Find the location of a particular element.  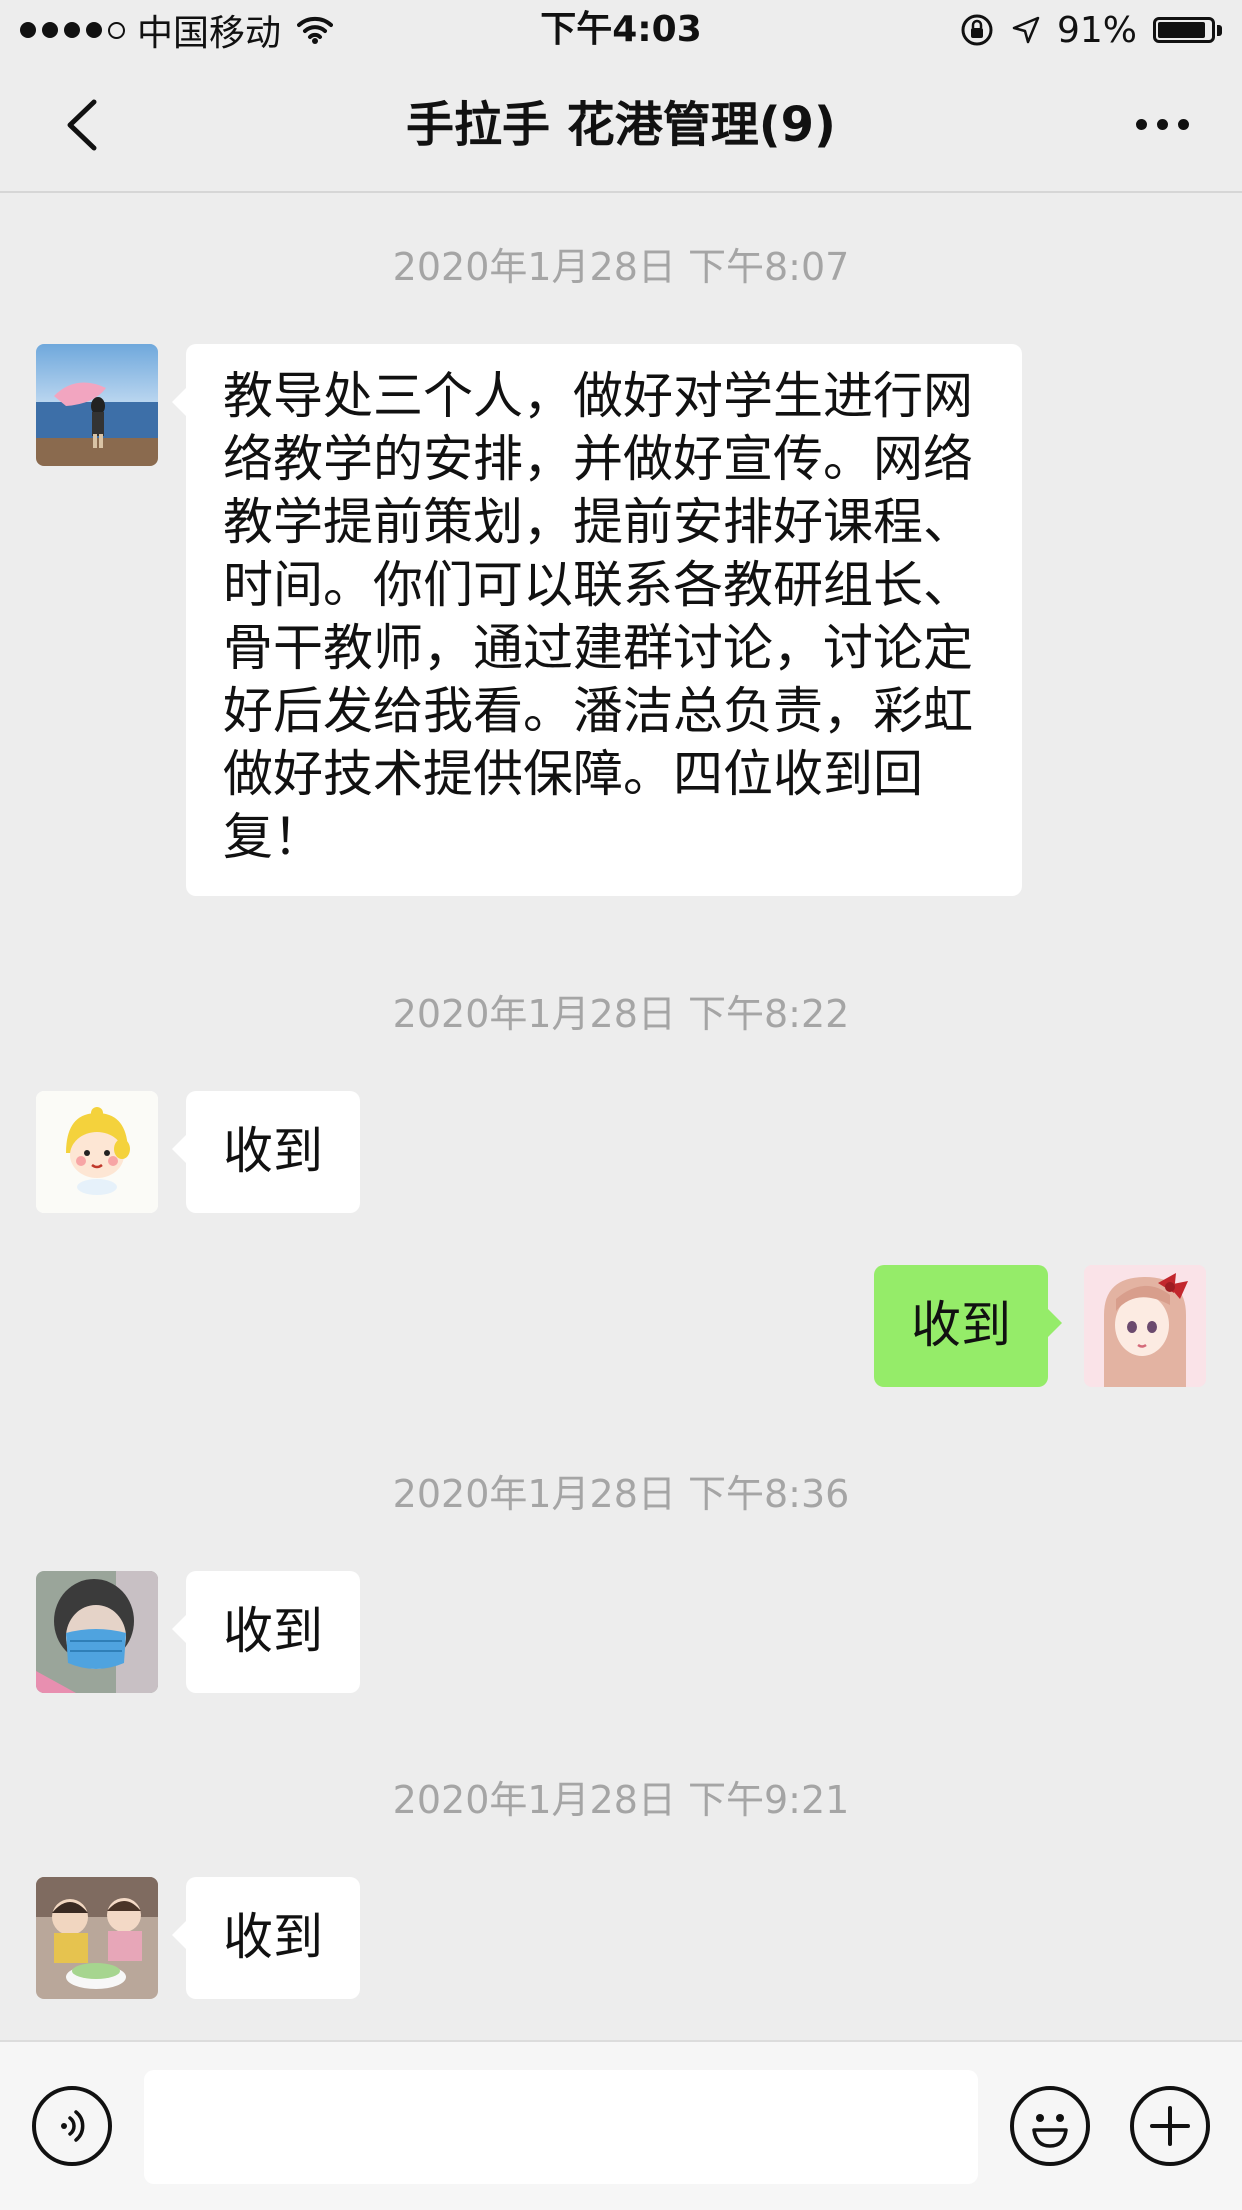

voice-icon is located at coordinates (72, 2126).